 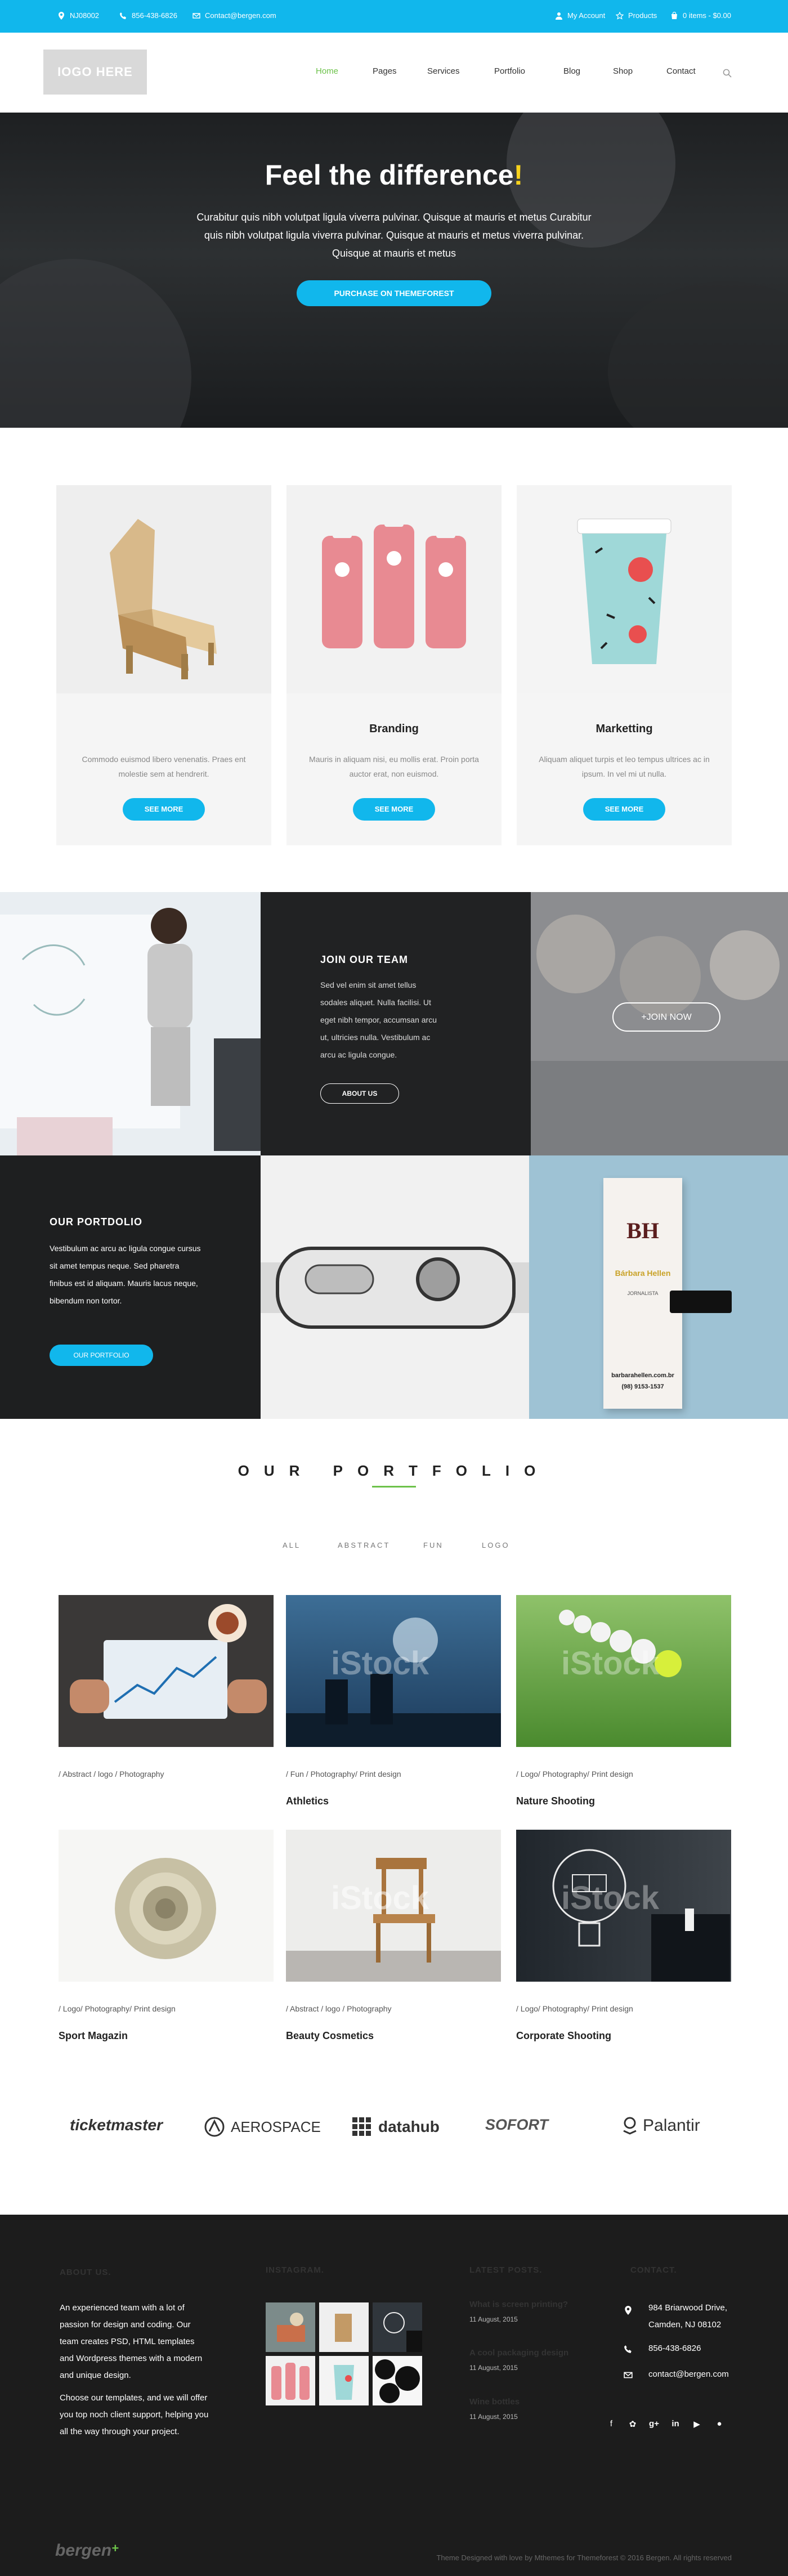 What do you see at coordinates (688, 2316) in the screenshot?
I see `contact-address: 984 Briarwood Drive, Camden, NJ 08102` at bounding box center [688, 2316].